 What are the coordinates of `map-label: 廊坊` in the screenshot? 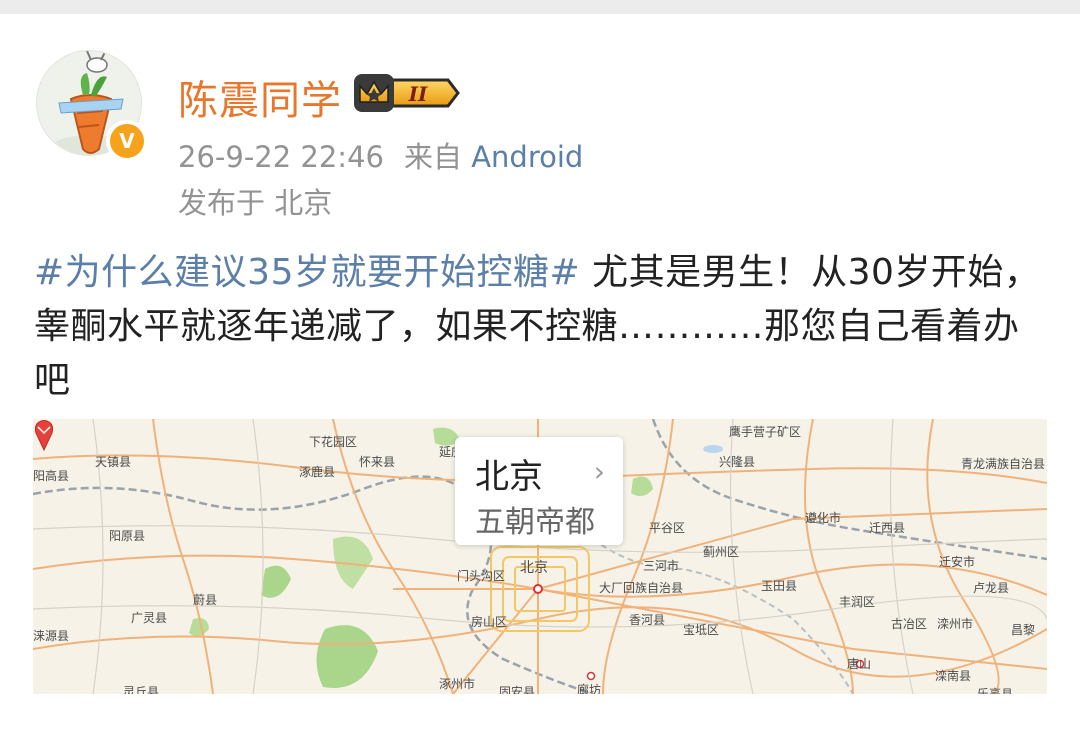 It's located at (589, 688).